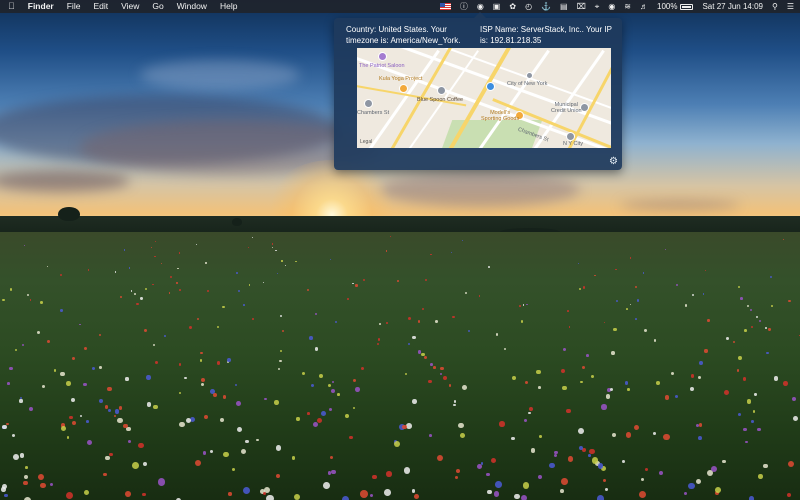  What do you see at coordinates (611, 6) in the screenshot?
I see `camera-icon: ◉` at bounding box center [611, 6].